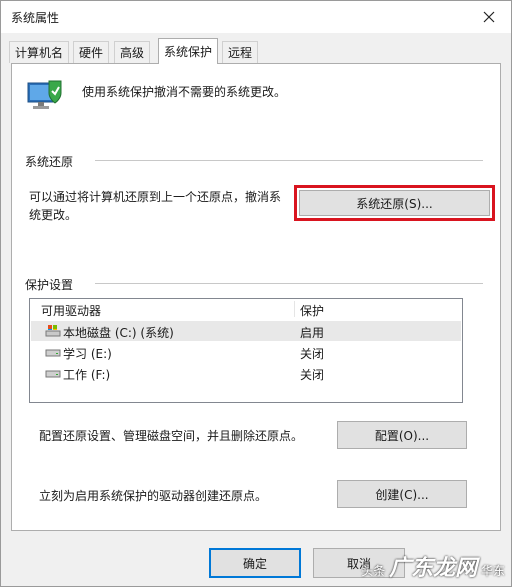 The height and width of the screenshot is (587, 512). Describe the element at coordinates (492, 571) in the screenshot. I see `watermark-suffix: 华东` at that location.